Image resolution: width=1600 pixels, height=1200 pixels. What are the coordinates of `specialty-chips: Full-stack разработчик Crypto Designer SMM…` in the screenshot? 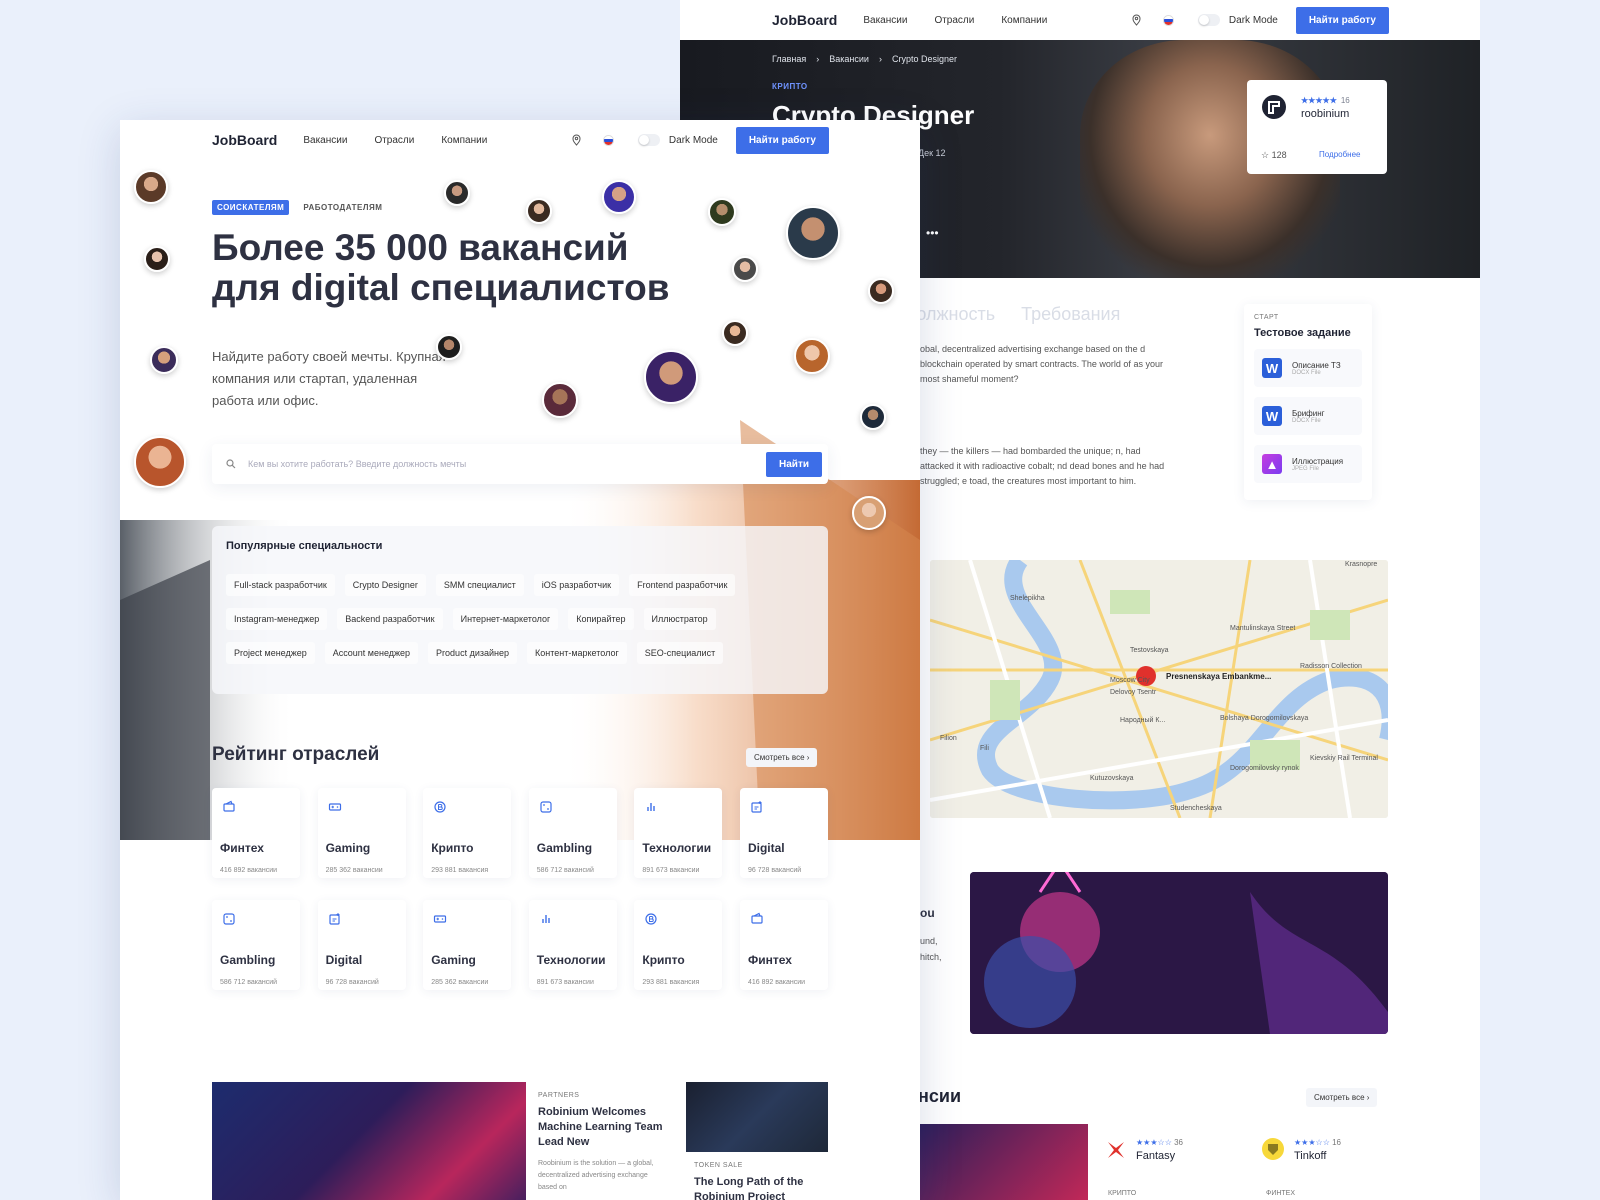 It's located at (511, 619).